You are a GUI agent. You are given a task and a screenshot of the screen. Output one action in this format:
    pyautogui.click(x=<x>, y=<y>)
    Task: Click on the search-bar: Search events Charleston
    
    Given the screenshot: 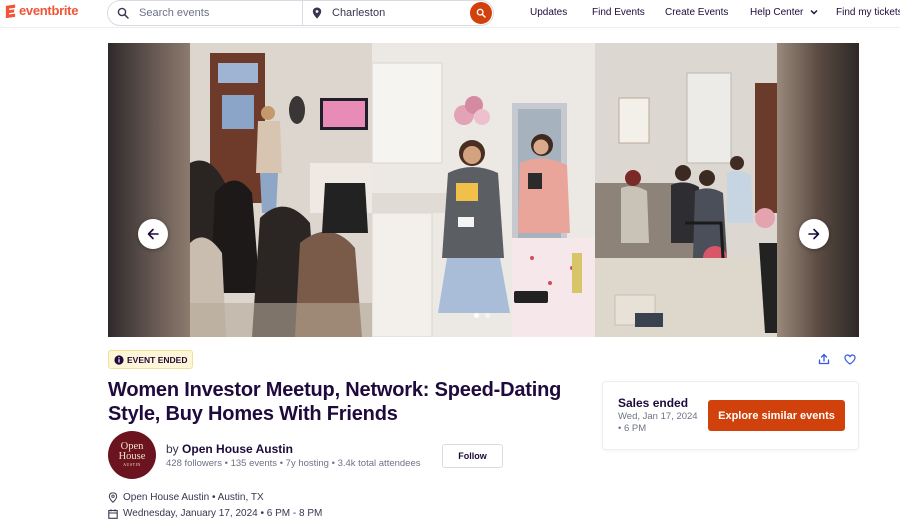 What is the action you would take?
    pyautogui.click(x=300, y=13)
    